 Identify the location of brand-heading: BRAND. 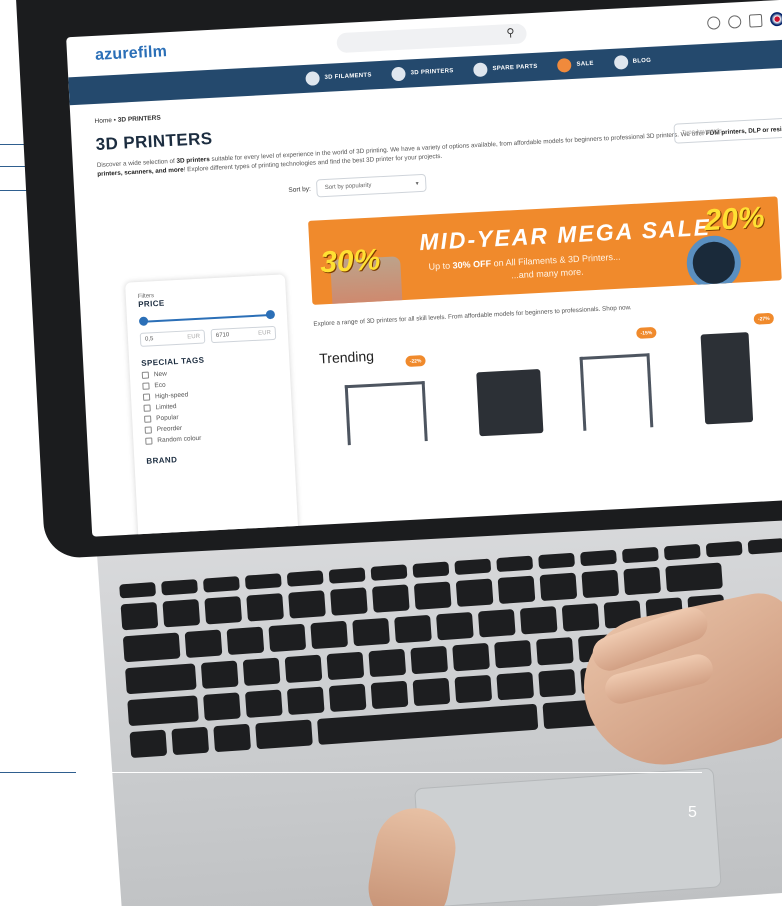
(162, 460).